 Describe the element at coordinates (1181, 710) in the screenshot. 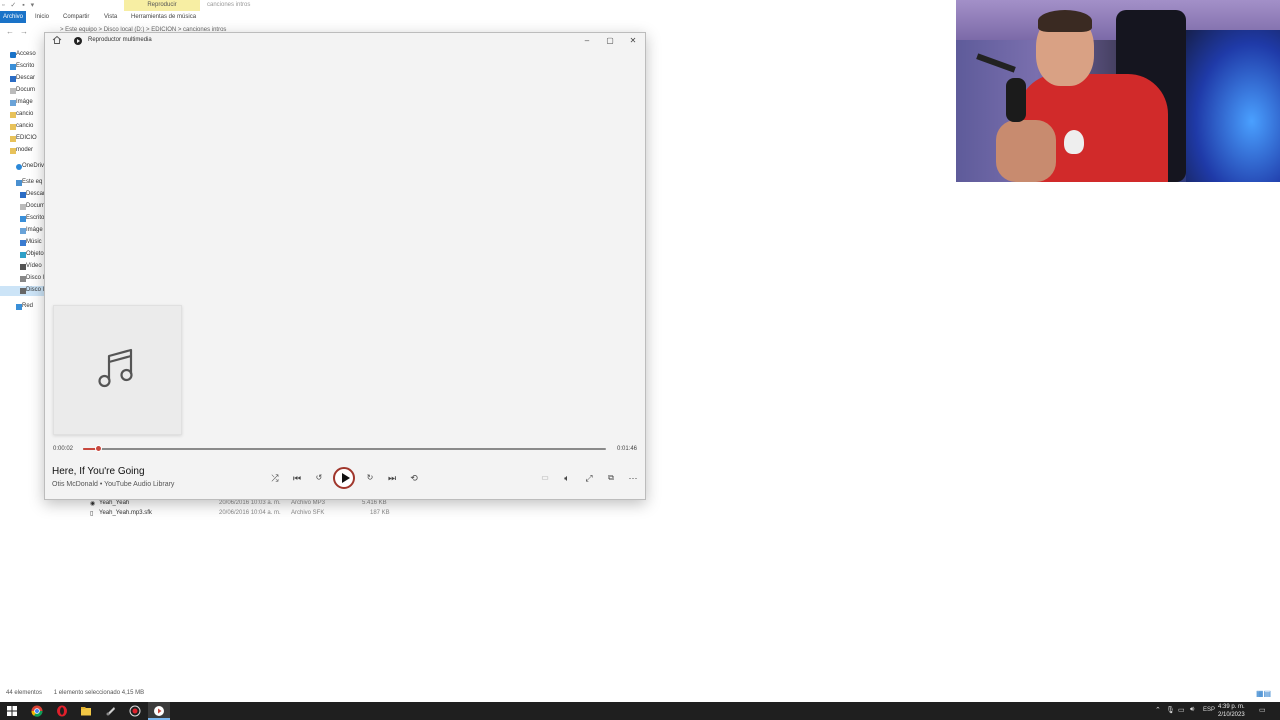

I see `network-tray-icon: ▭` at that location.